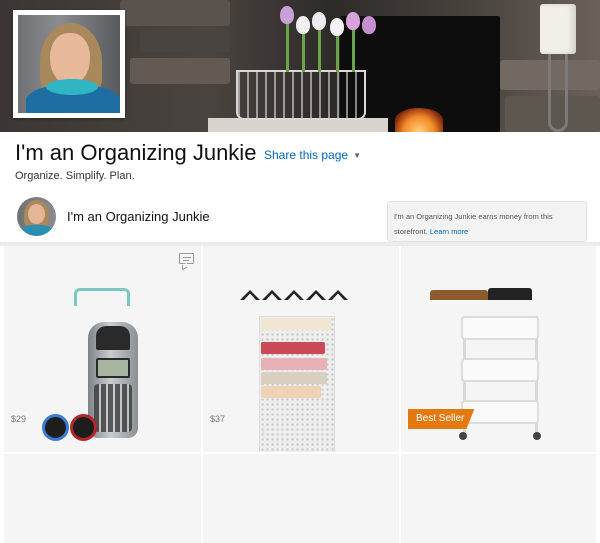  Describe the element at coordinates (298, 125) in the screenshot. I see `mantle` at that location.